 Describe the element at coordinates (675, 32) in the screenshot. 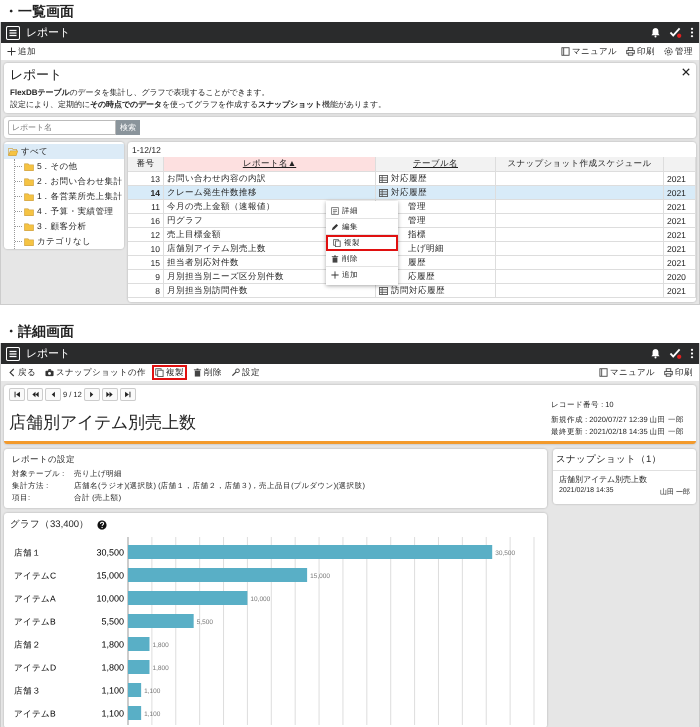

I see `check-icon` at that location.